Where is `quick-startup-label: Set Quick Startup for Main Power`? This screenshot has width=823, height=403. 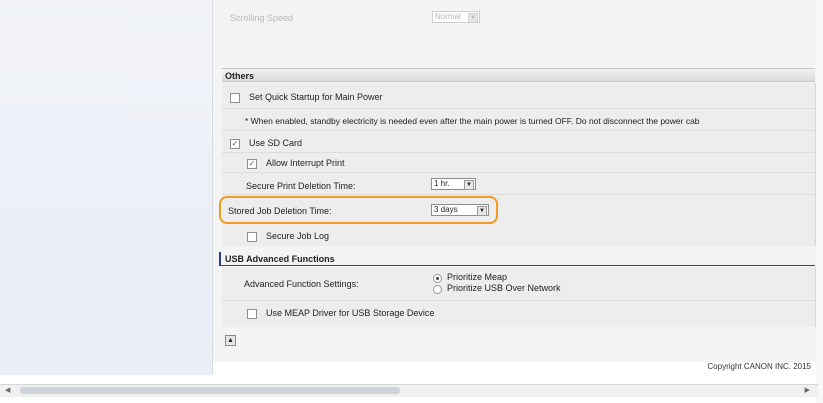
quick-startup-label: Set Quick Startup for Main Power is located at coordinates (316, 97).